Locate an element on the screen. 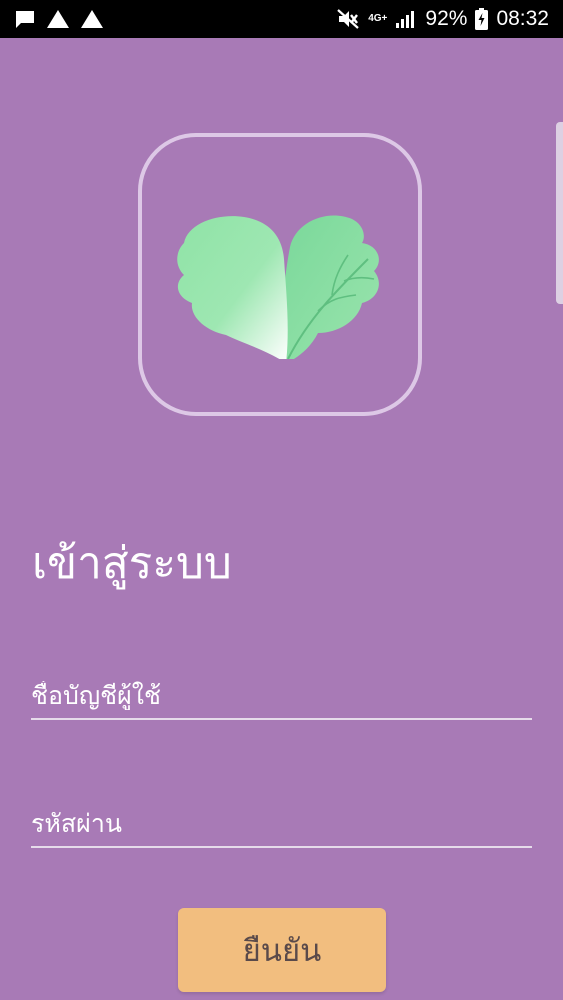 This screenshot has width=563, height=1000. app-logo is located at coordinates (280, 274).